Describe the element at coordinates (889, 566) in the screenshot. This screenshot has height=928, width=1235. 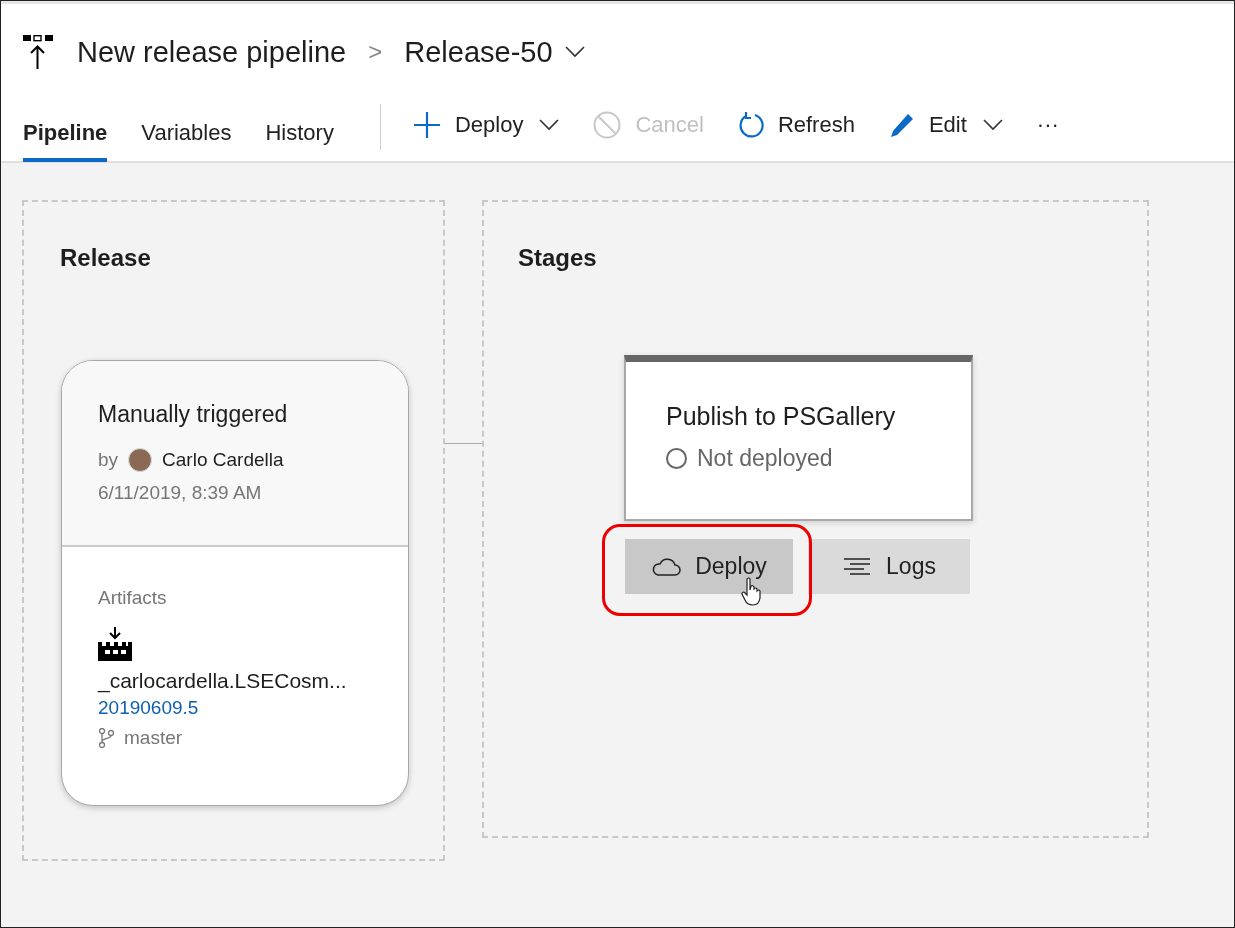
I see `logs-button: Logs` at that location.